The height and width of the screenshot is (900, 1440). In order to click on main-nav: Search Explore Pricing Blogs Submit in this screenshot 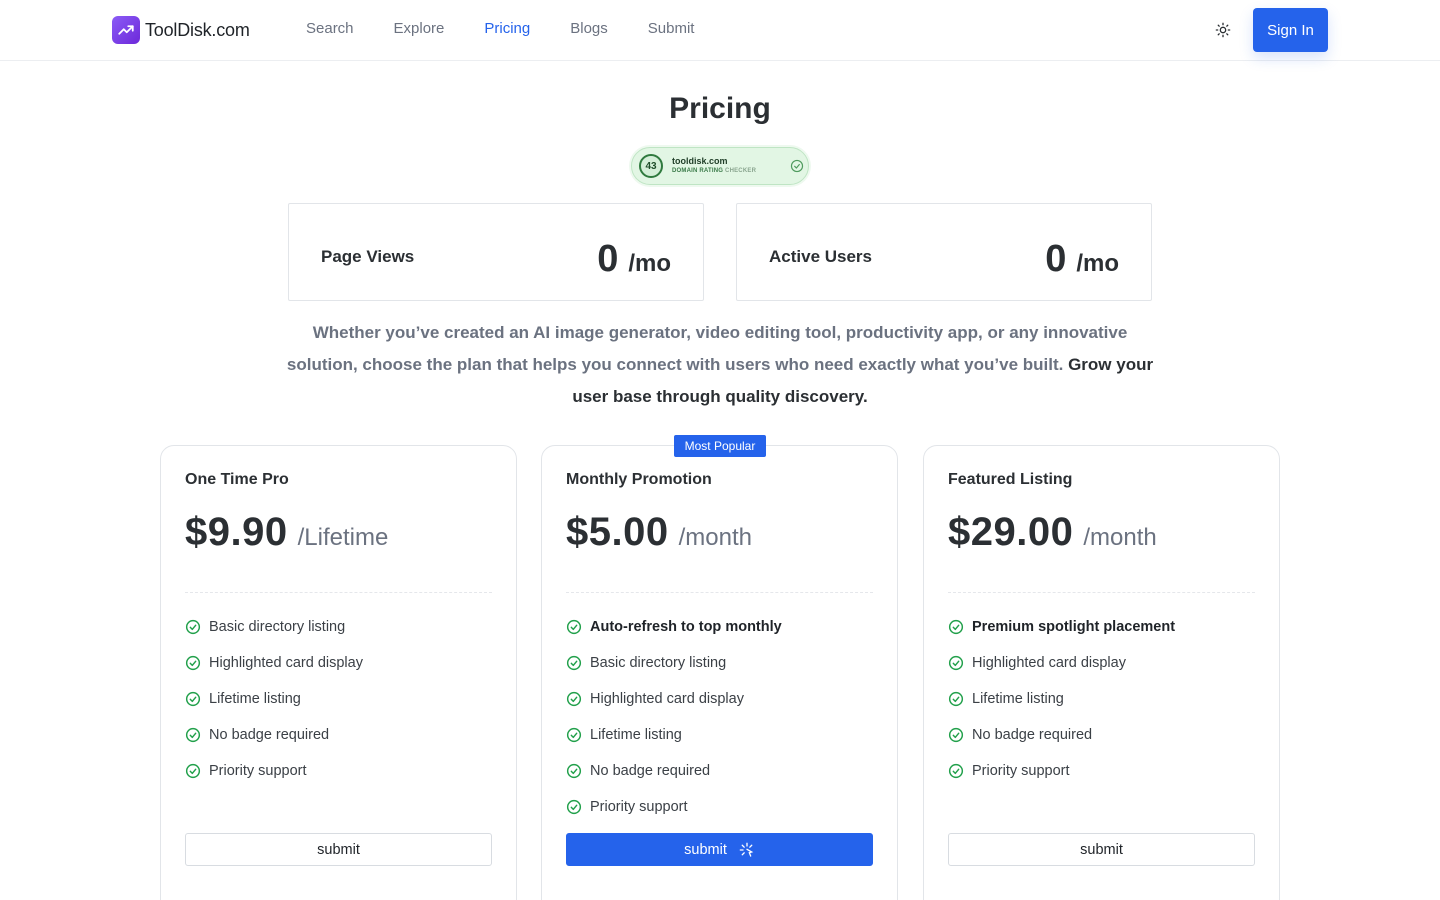, I will do `click(500, 28)`.